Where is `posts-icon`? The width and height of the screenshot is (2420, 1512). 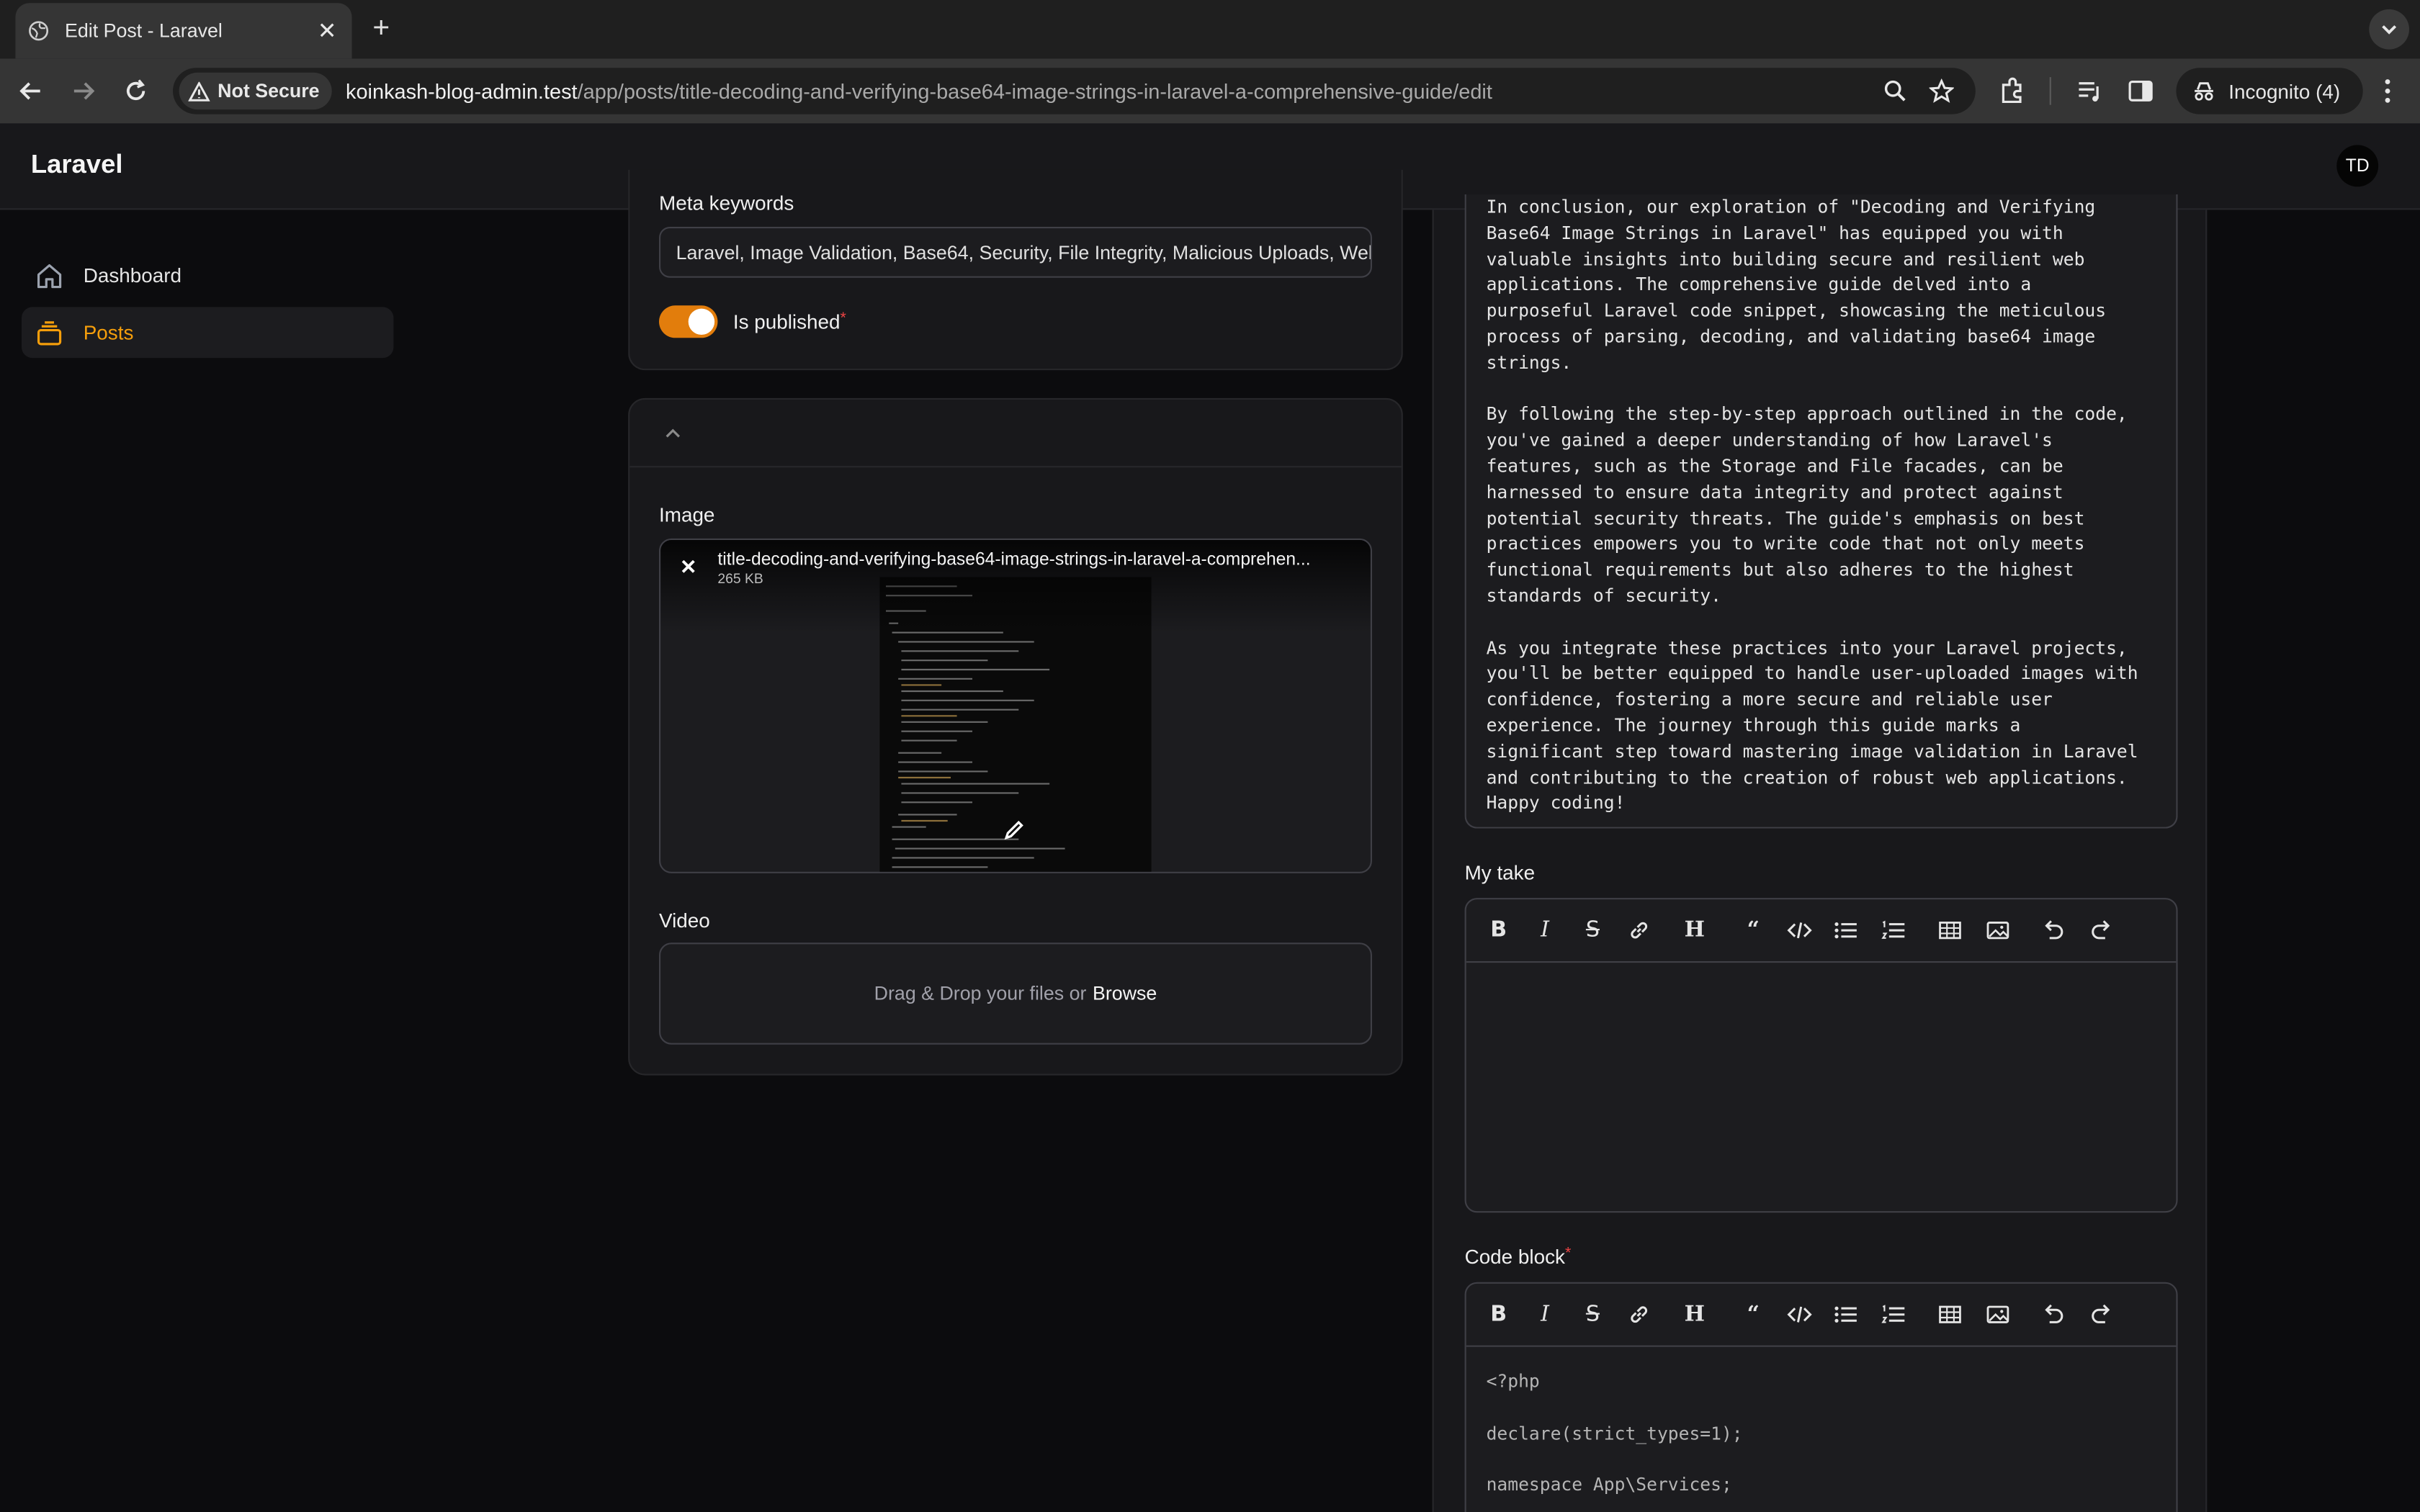
posts-icon is located at coordinates (50, 332).